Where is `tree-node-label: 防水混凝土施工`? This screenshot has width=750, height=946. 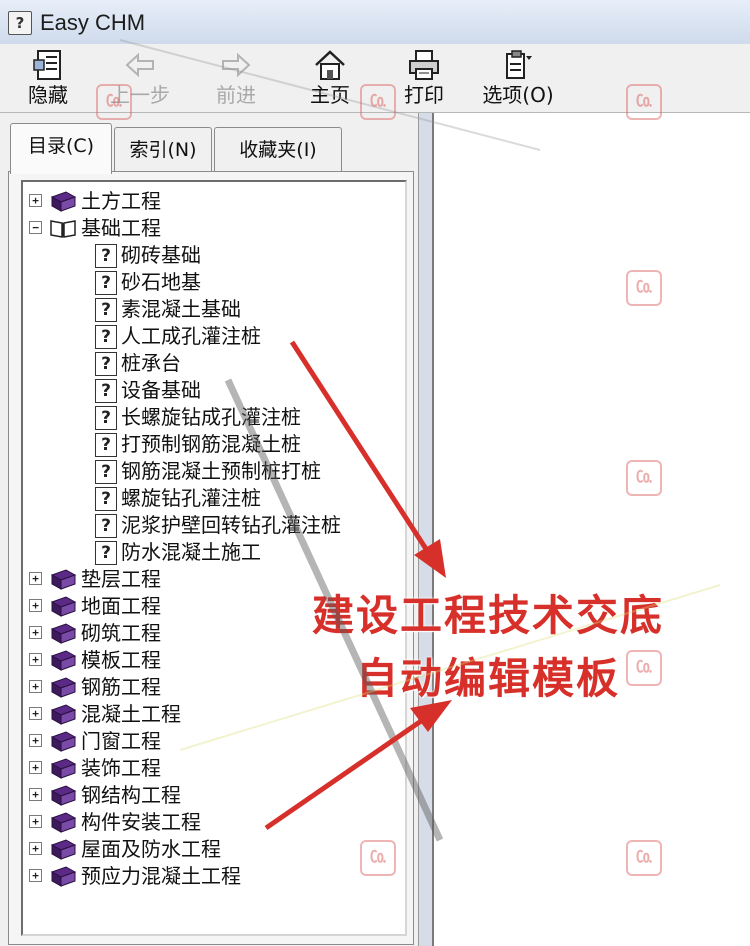
tree-node-label: 防水混凝土施工 is located at coordinates (191, 552).